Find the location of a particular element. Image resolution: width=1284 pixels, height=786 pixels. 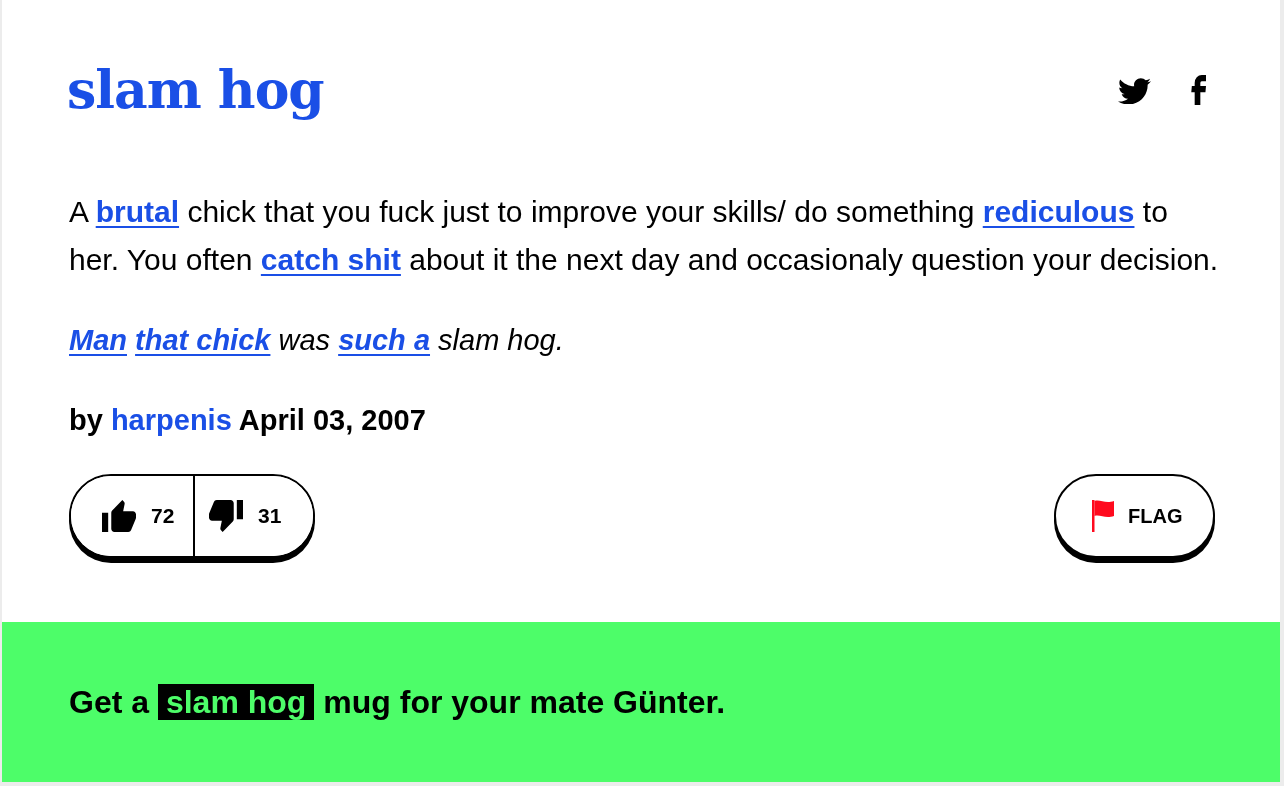

facebook-icon is located at coordinates (1198, 90).